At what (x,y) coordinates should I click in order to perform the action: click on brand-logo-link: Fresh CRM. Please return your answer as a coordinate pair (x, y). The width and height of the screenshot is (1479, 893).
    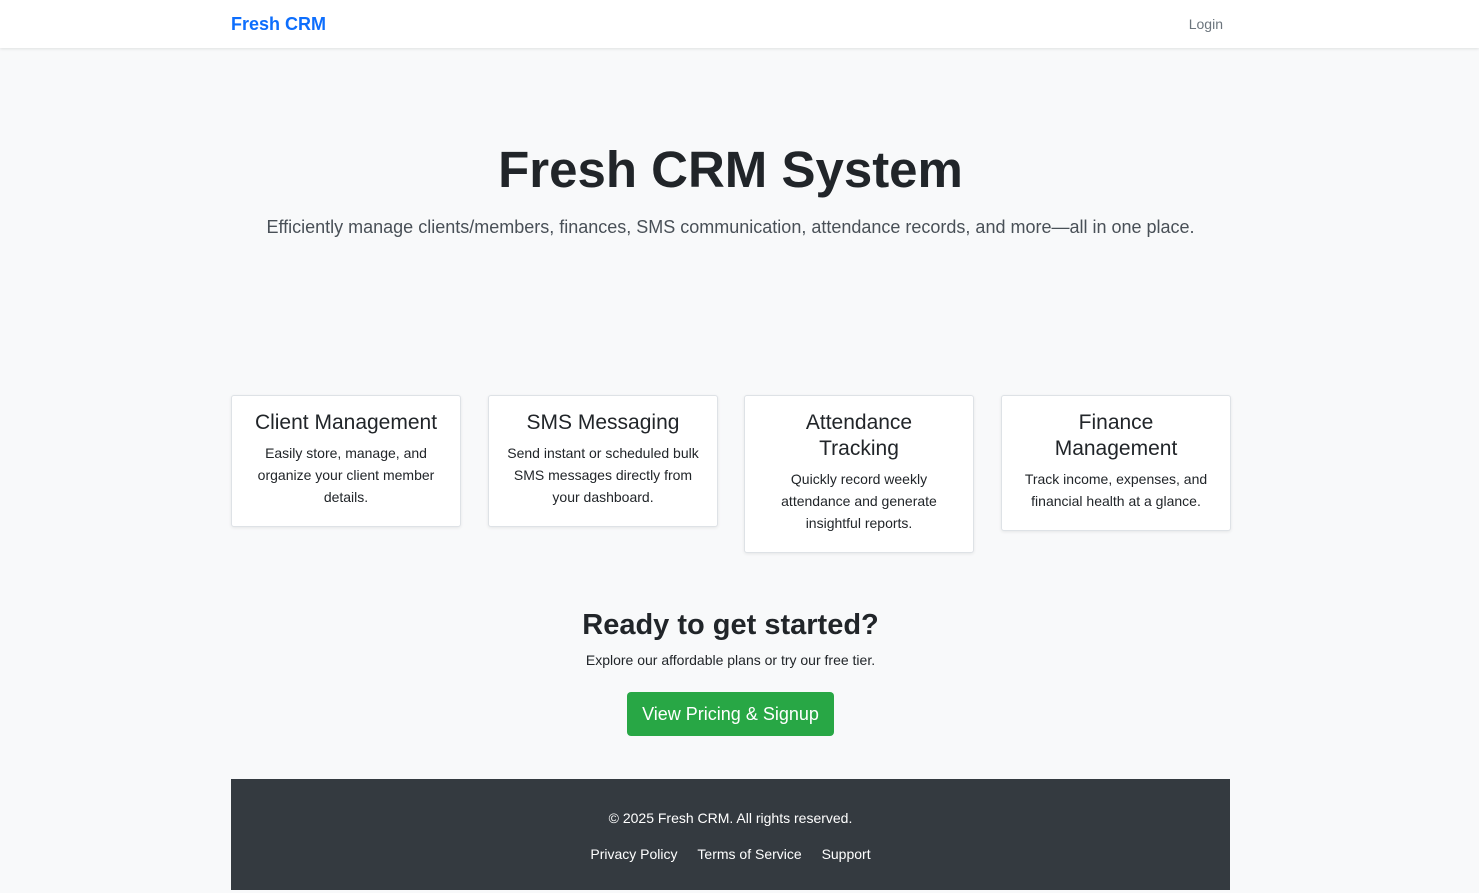
    Looking at the image, I should click on (278, 24).